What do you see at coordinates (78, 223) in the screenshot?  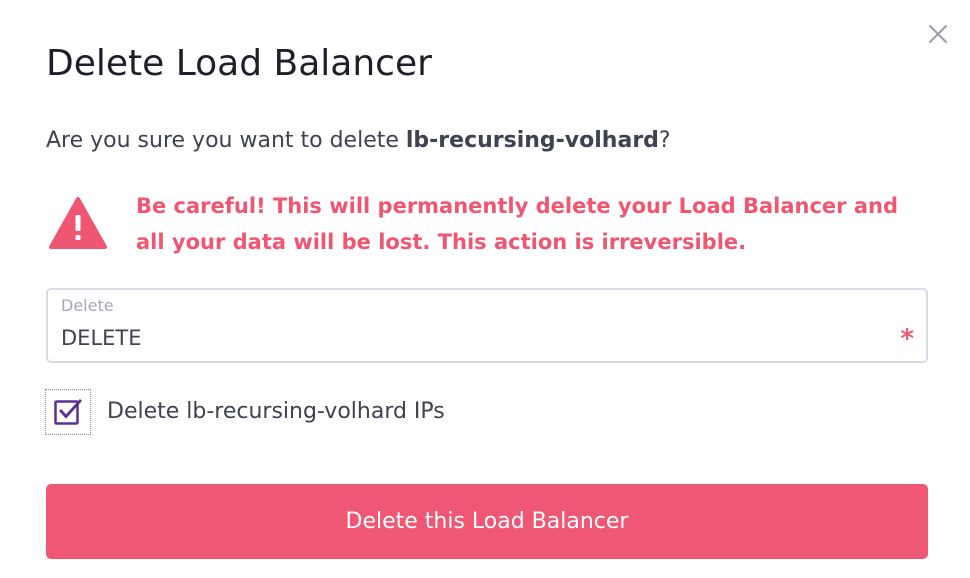 I see `warning-triangle-icon` at bounding box center [78, 223].